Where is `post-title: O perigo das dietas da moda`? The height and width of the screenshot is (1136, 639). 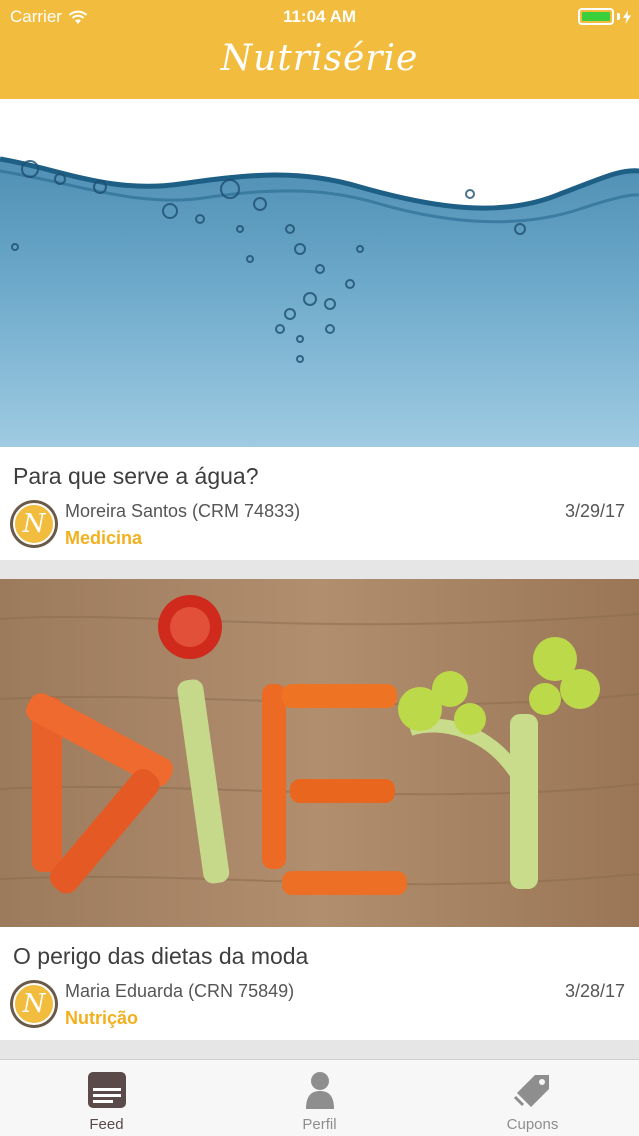
post-title: O perigo das dietas da moda is located at coordinates (160, 956).